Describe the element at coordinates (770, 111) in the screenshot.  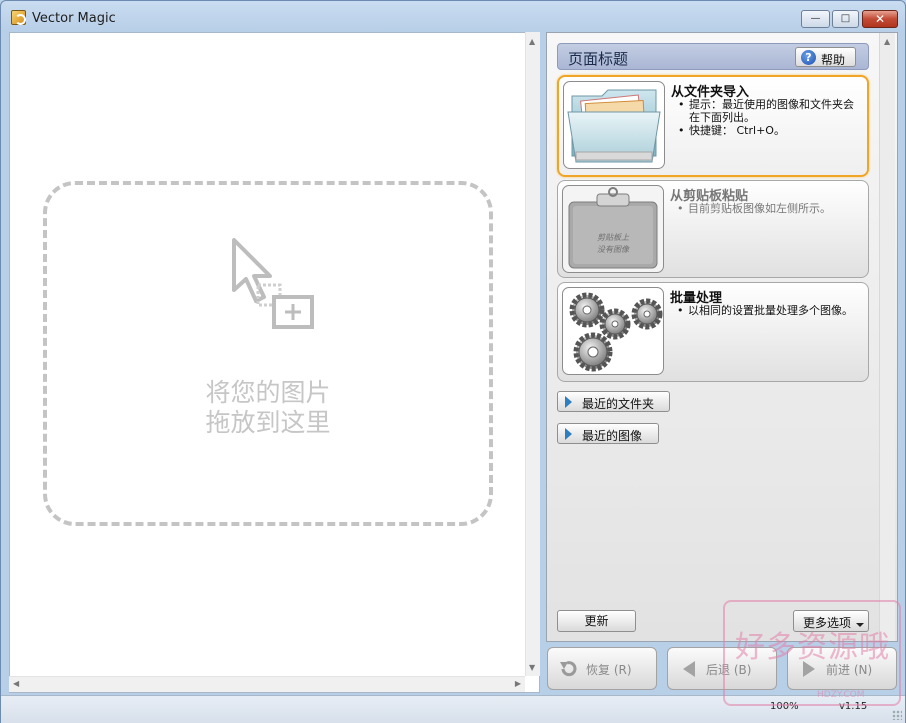
I see `card-bullet: 提示：最近使用的图像和文件夹会在下面列出。` at that location.